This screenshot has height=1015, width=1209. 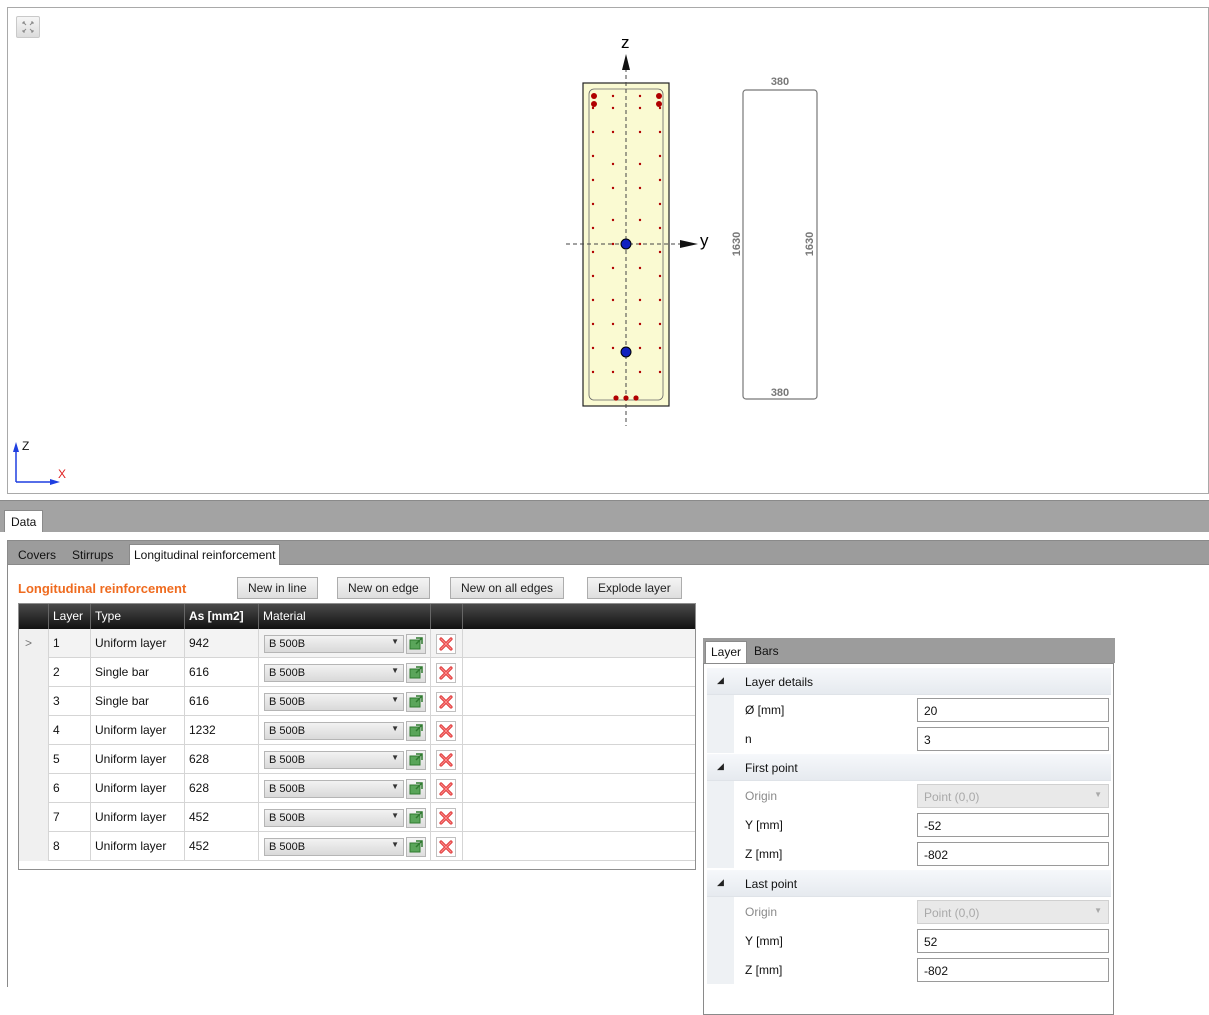 I want to click on tab-longitudinal-reinforcement: Longitudinal reinforcement, so click(x=205, y=555).